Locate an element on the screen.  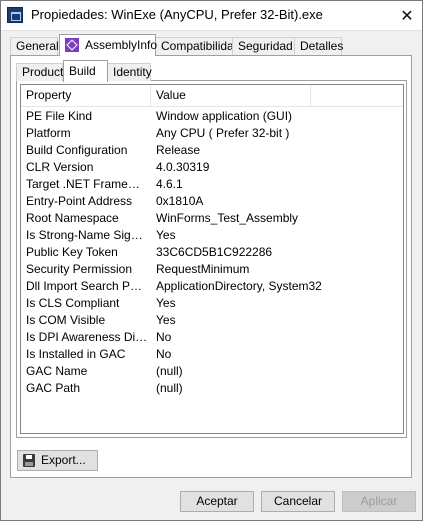
property-value: 0x1810A is located at coordinates (180, 201).